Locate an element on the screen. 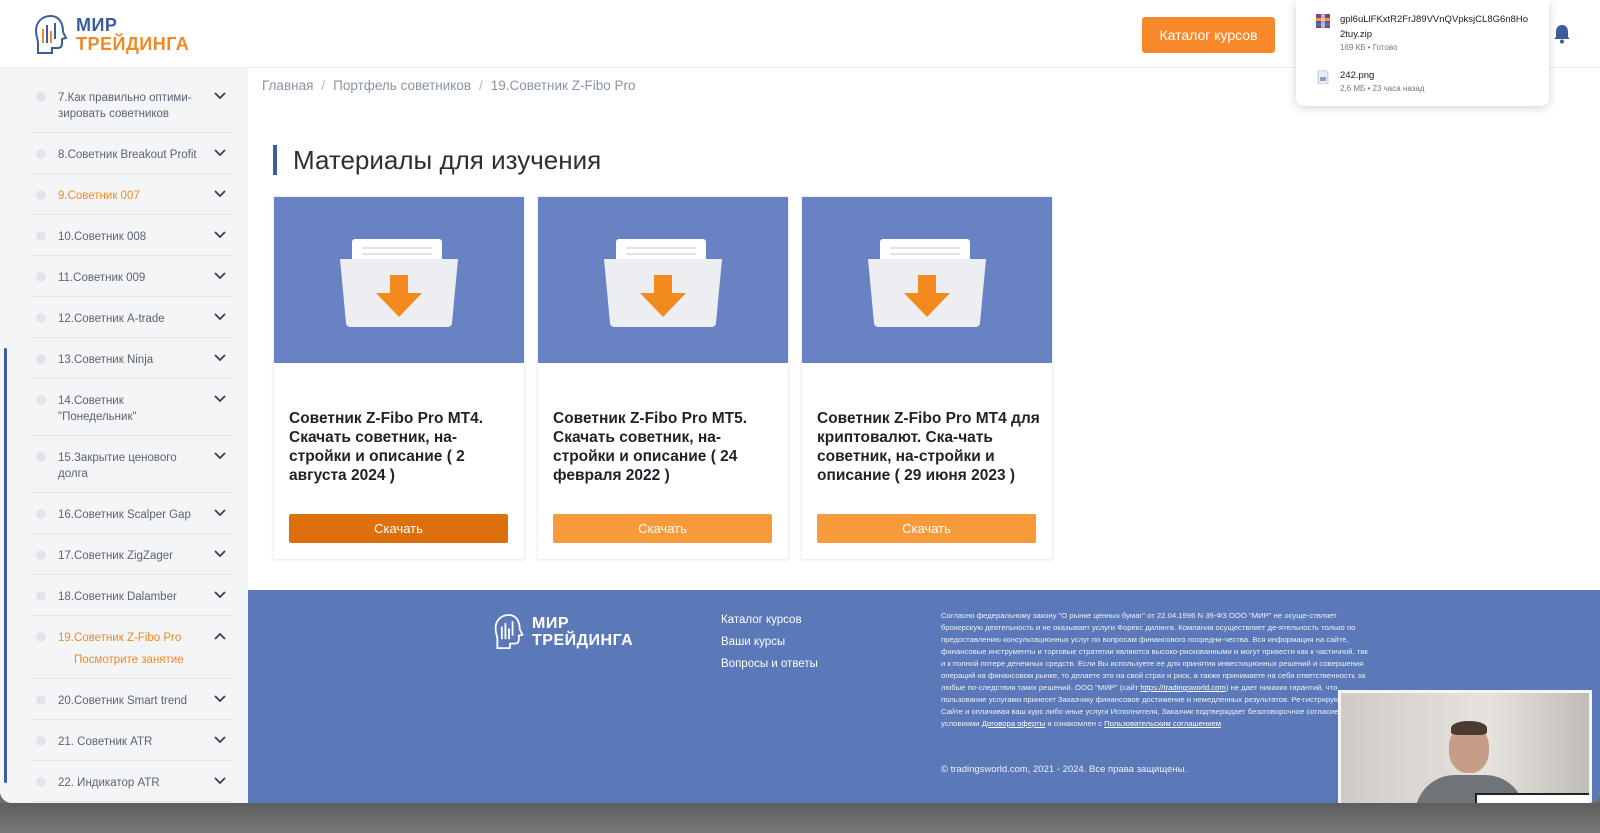 The image size is (1600, 833). footer-link-faq: Вопросы и ответы is located at coordinates (769, 664).